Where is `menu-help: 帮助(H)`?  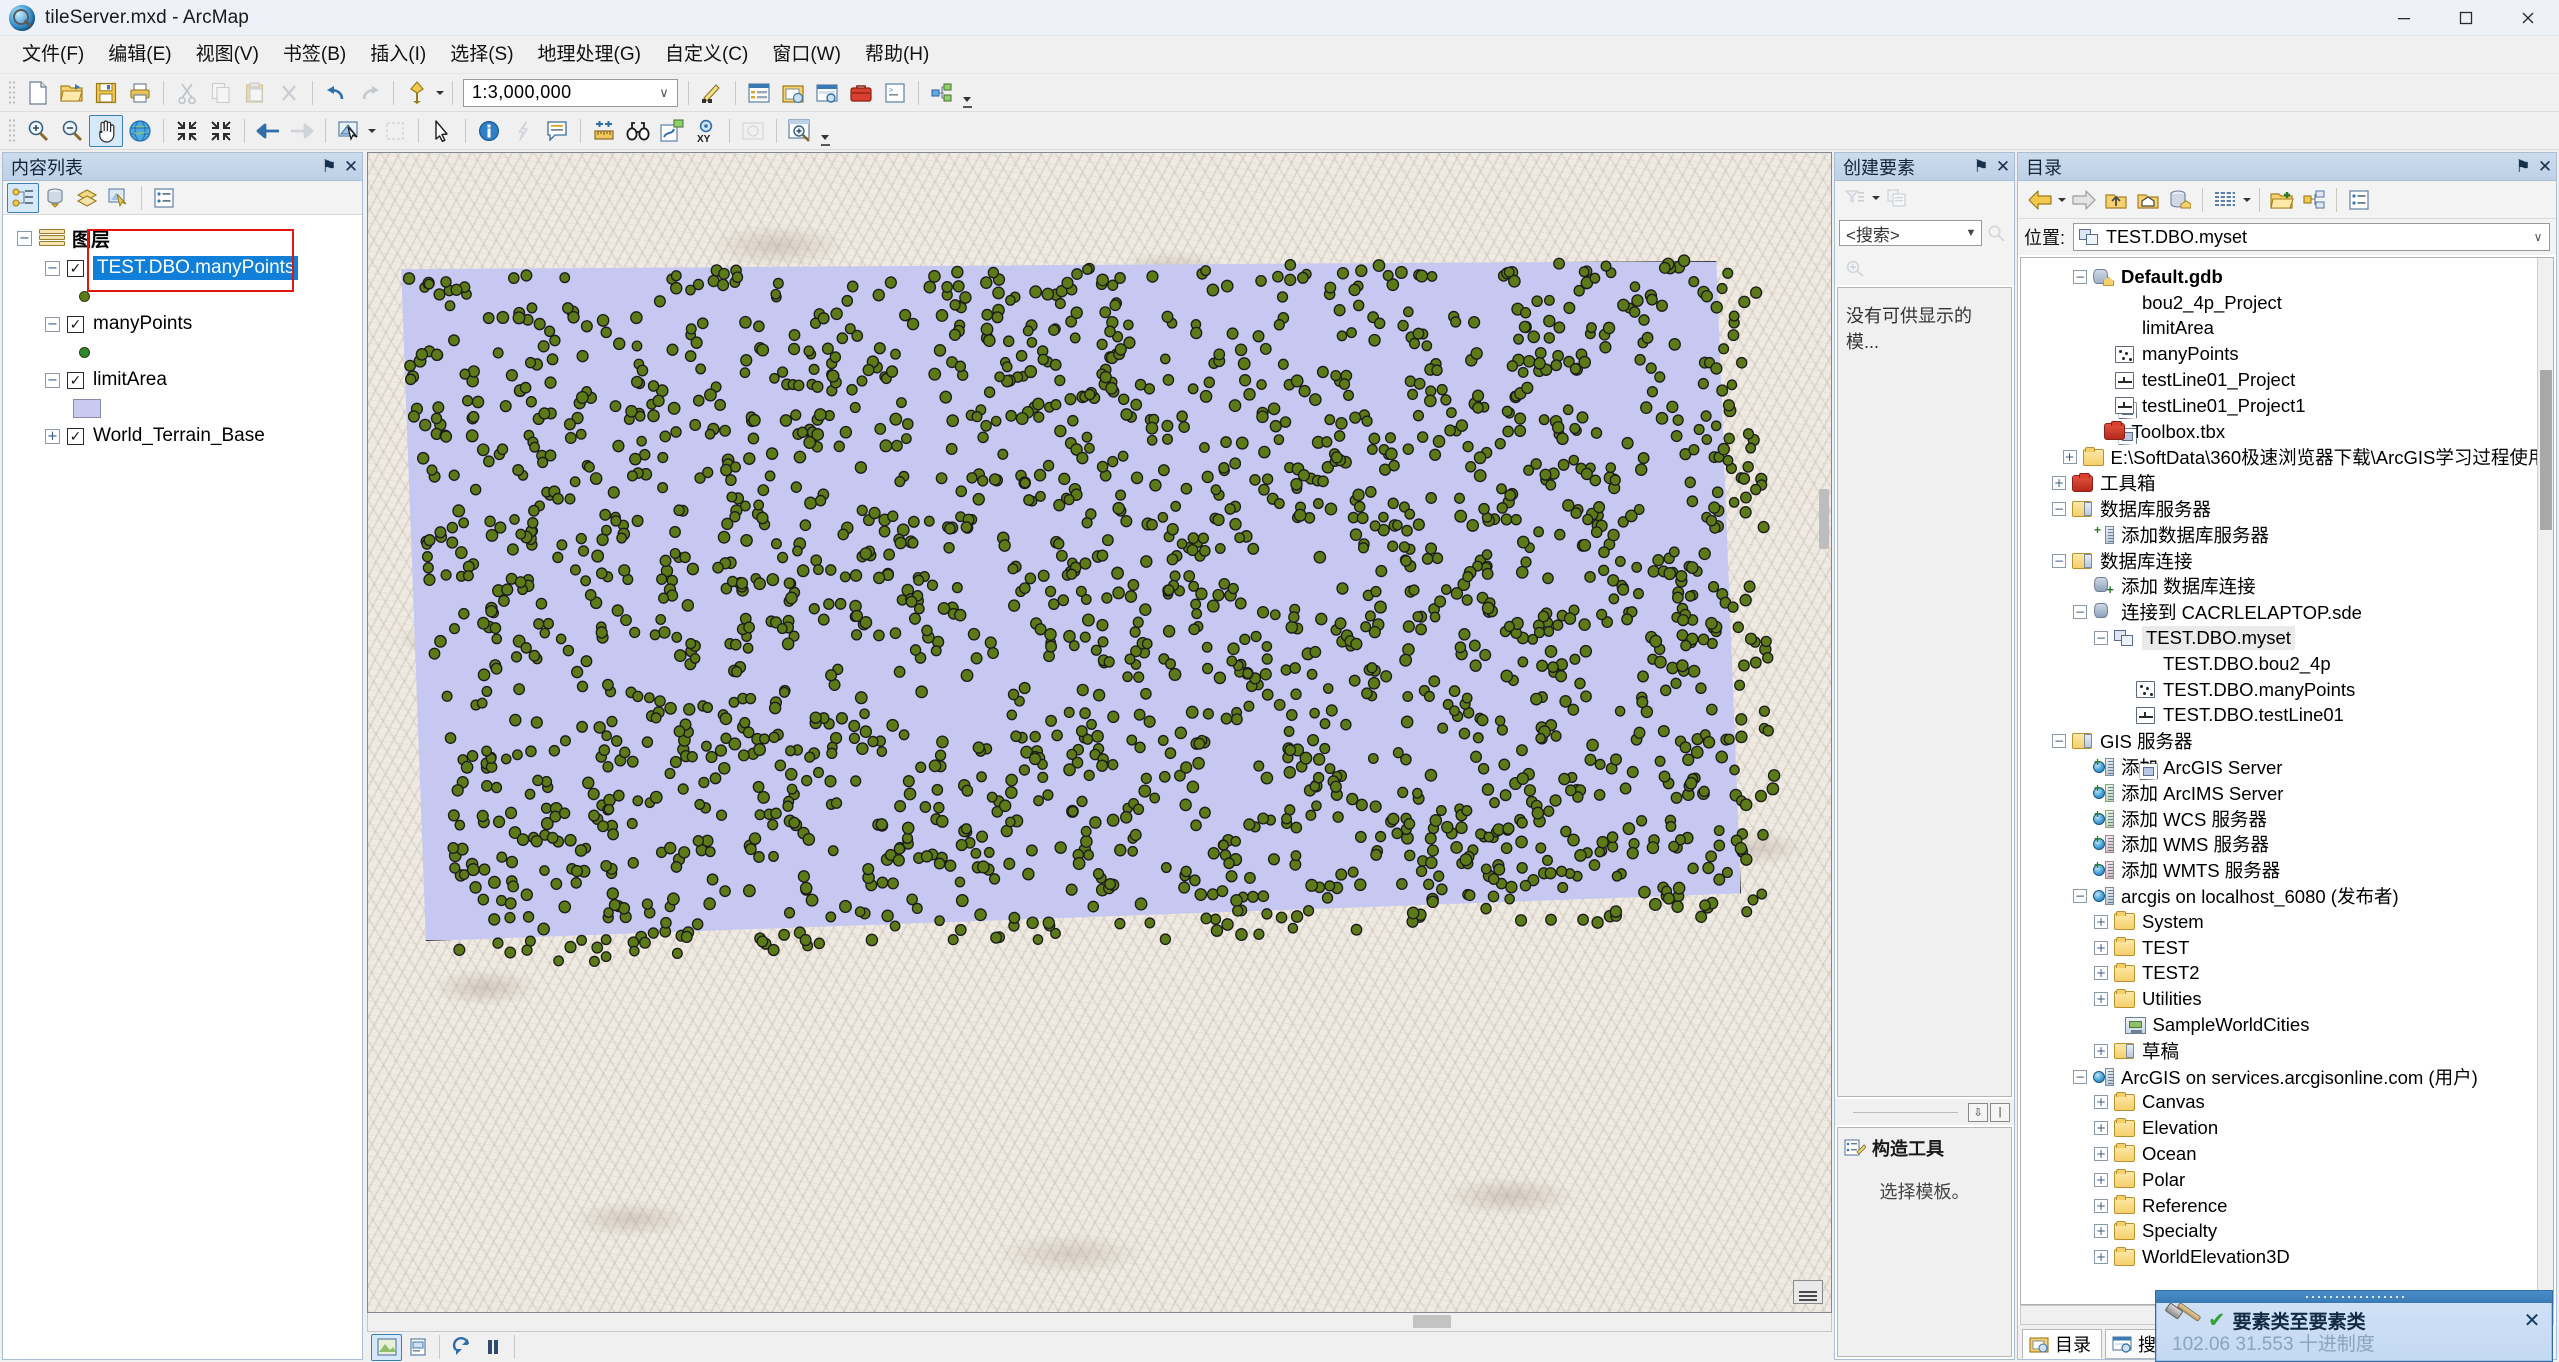 menu-help: 帮助(H) is located at coordinates (897, 55).